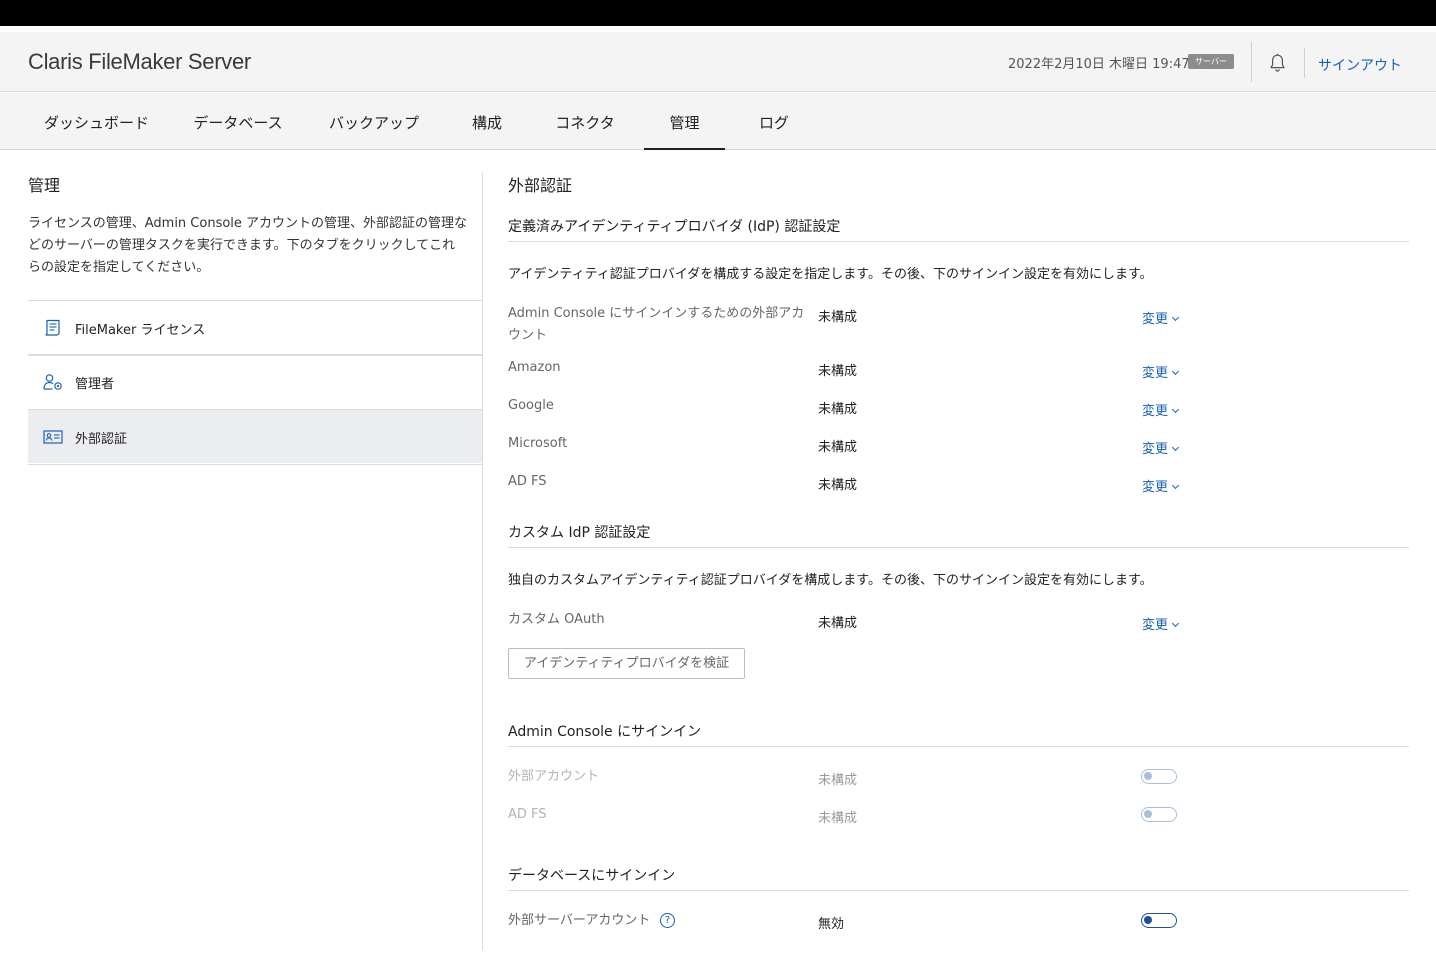 This screenshot has height=972, width=1436. I want to click on row-label: カスタム OAuth, so click(556, 619).